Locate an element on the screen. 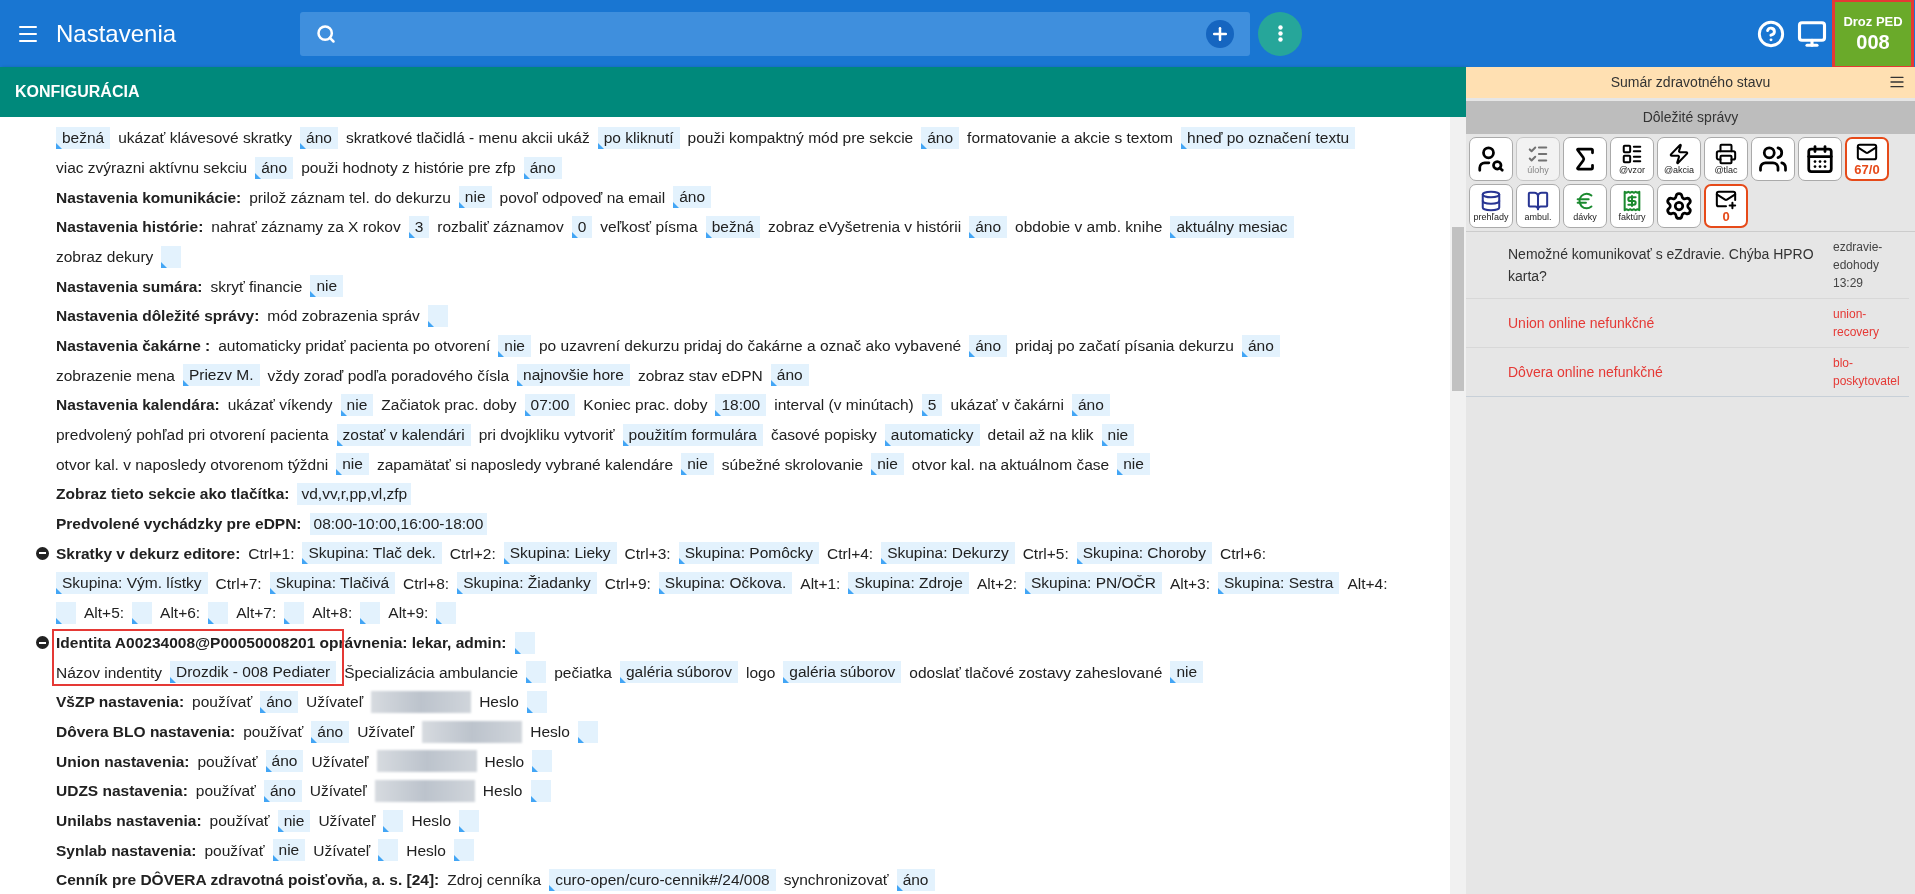 This screenshot has height=894, width=1915. message-text: Nemožné komunikovať s eZdravie. Chýba HPRO karta? is located at coordinates (1649, 265).